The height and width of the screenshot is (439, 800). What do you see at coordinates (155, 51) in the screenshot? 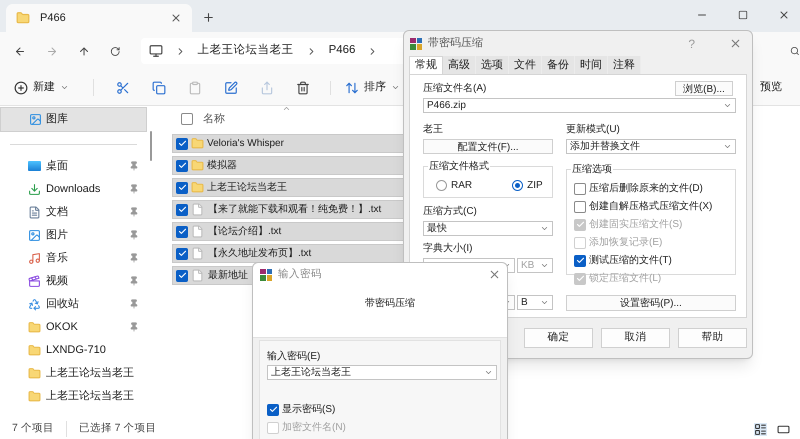
I see `computer-icon` at bounding box center [155, 51].